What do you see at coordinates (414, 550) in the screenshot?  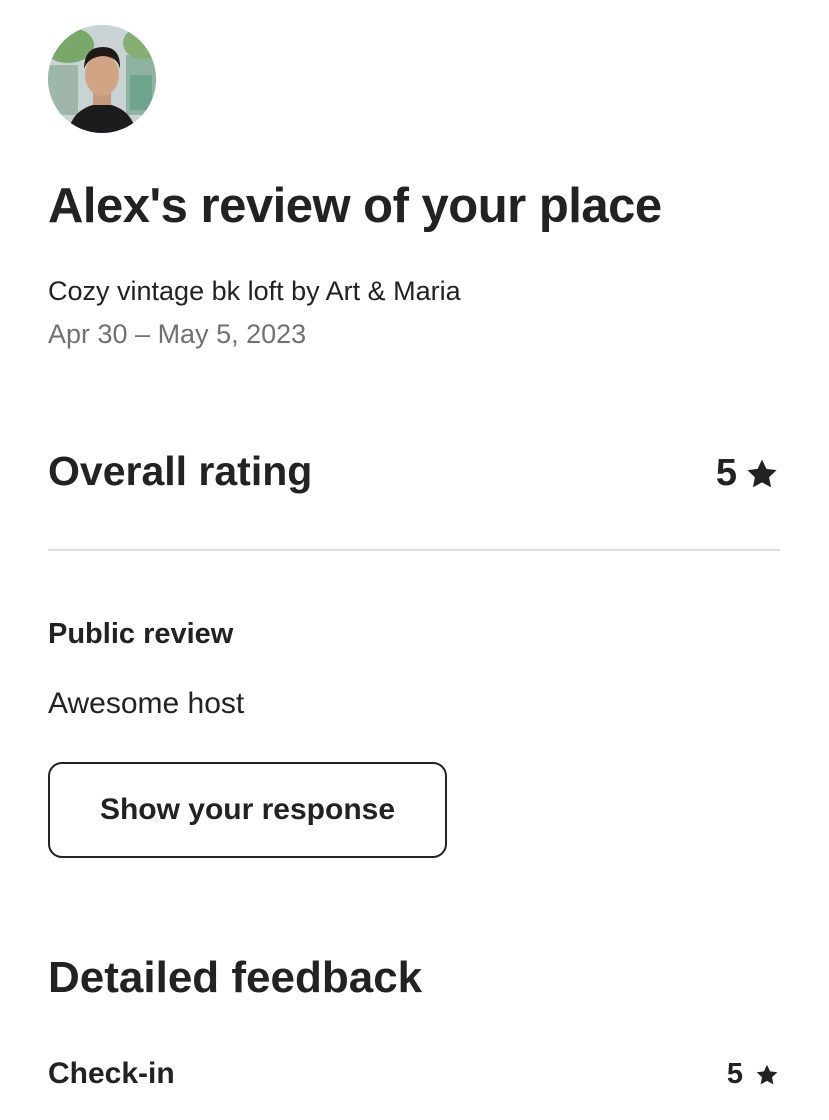 I see `section-divider` at bounding box center [414, 550].